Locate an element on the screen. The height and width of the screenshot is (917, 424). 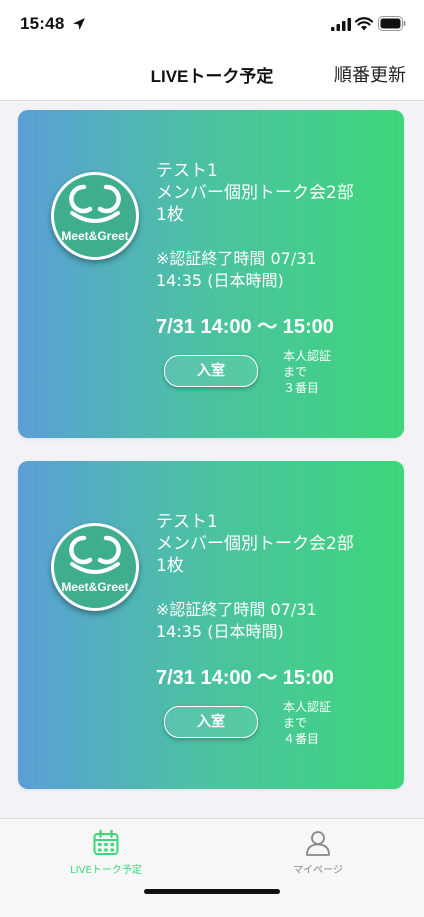
refresh-order-button: 順番更新 is located at coordinates (370, 74).